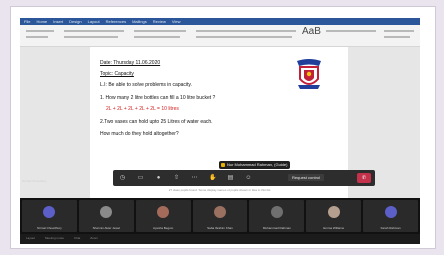 The image size is (444, 255). I want to click on menu-design: Design, so click(75, 21).